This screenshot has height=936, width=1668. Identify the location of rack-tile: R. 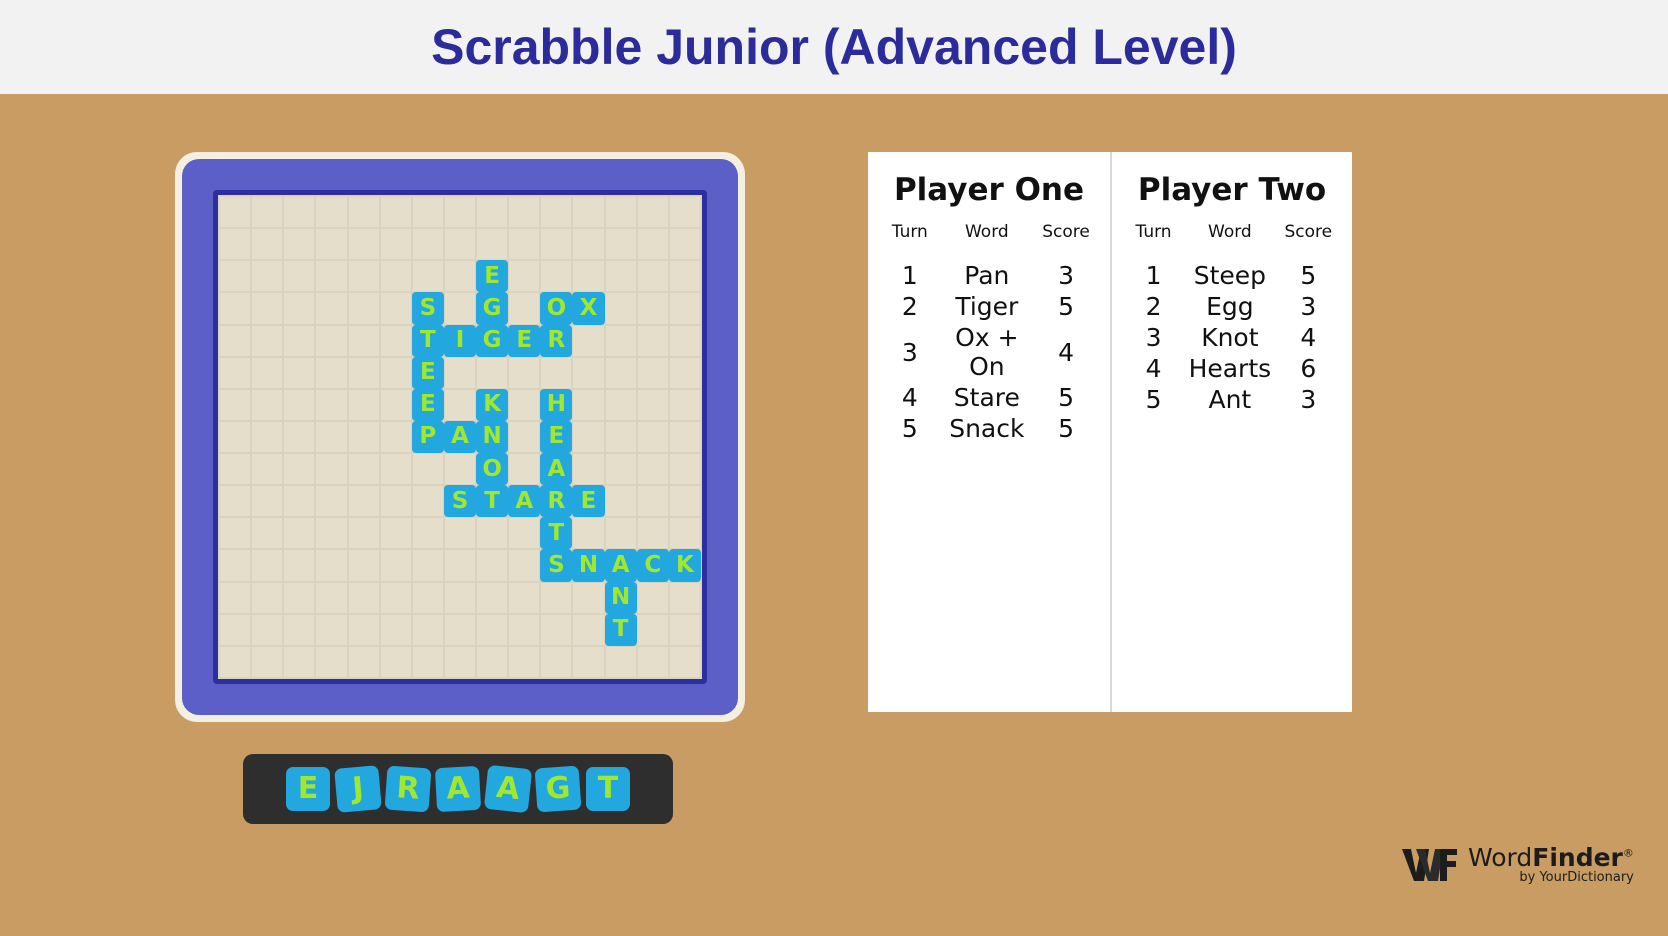
(408, 789).